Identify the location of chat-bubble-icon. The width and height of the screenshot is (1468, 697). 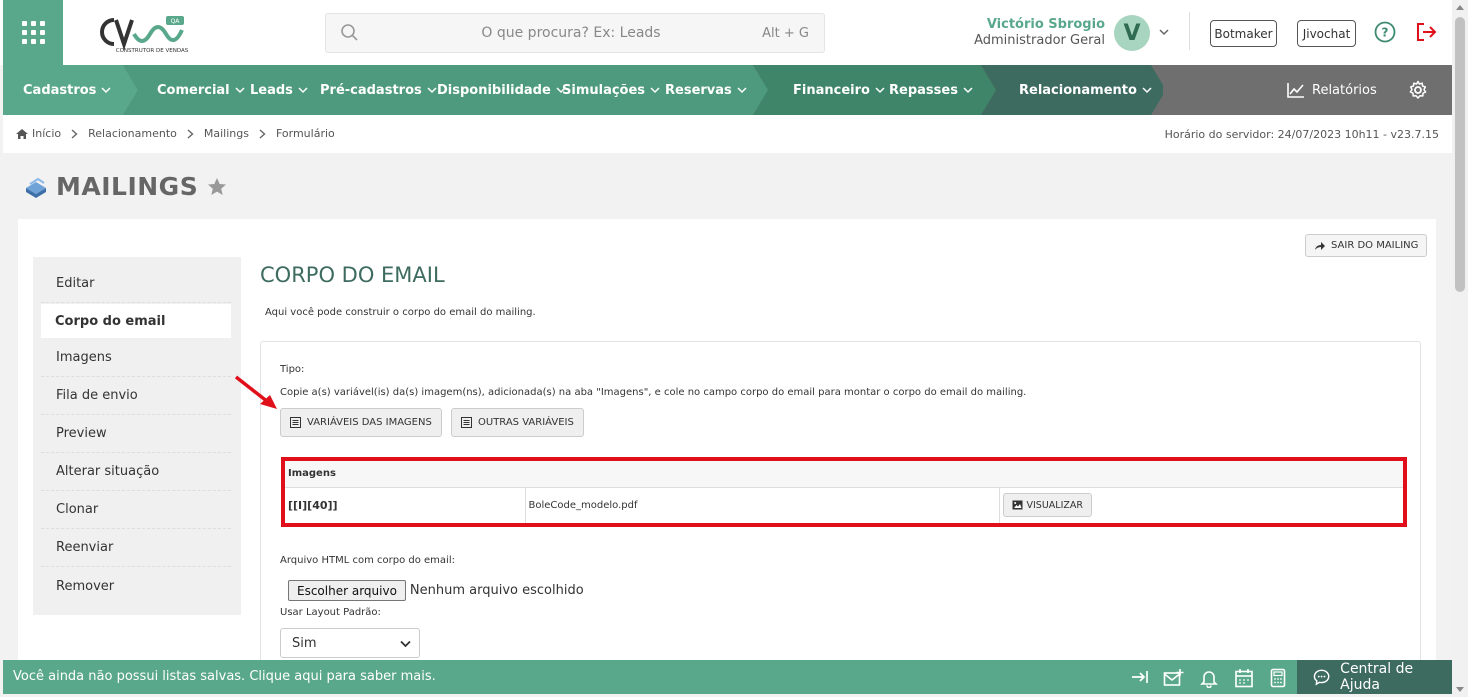
(1321, 677).